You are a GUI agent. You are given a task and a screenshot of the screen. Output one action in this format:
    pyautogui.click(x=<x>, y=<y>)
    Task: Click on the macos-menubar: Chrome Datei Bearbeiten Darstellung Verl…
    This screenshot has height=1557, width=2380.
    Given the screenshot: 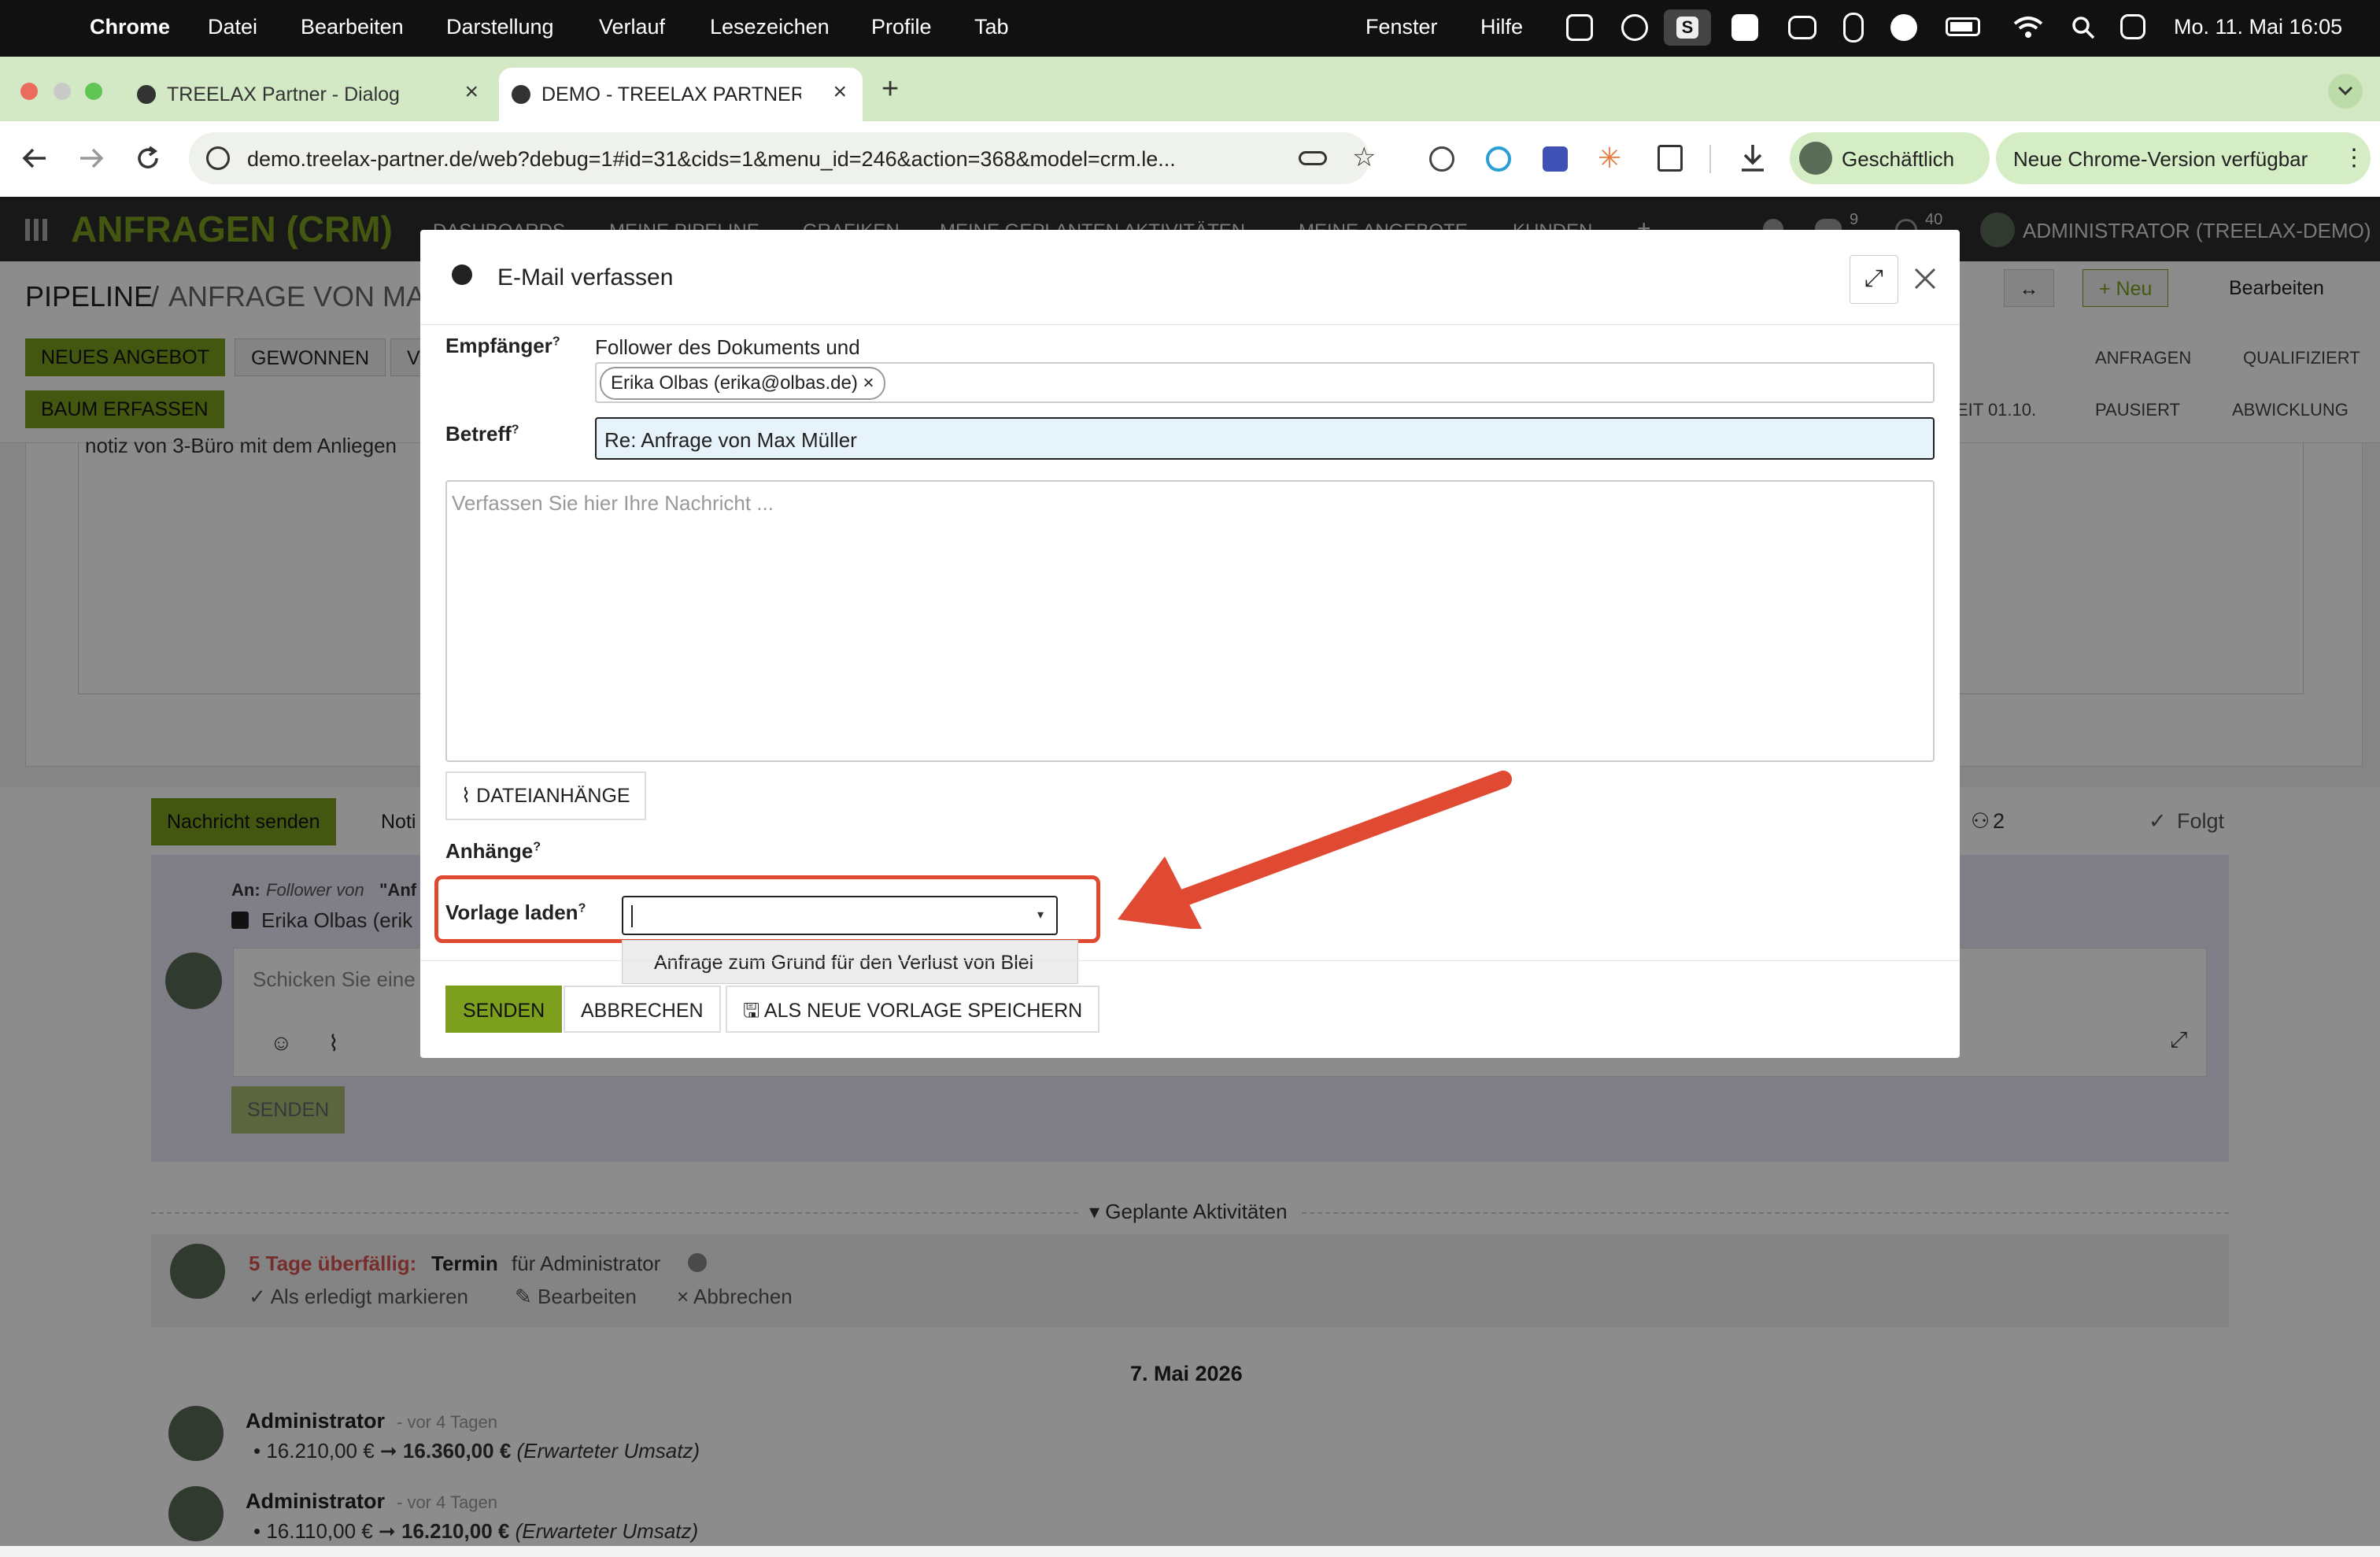 What is the action you would take?
    pyautogui.click(x=1190, y=28)
    